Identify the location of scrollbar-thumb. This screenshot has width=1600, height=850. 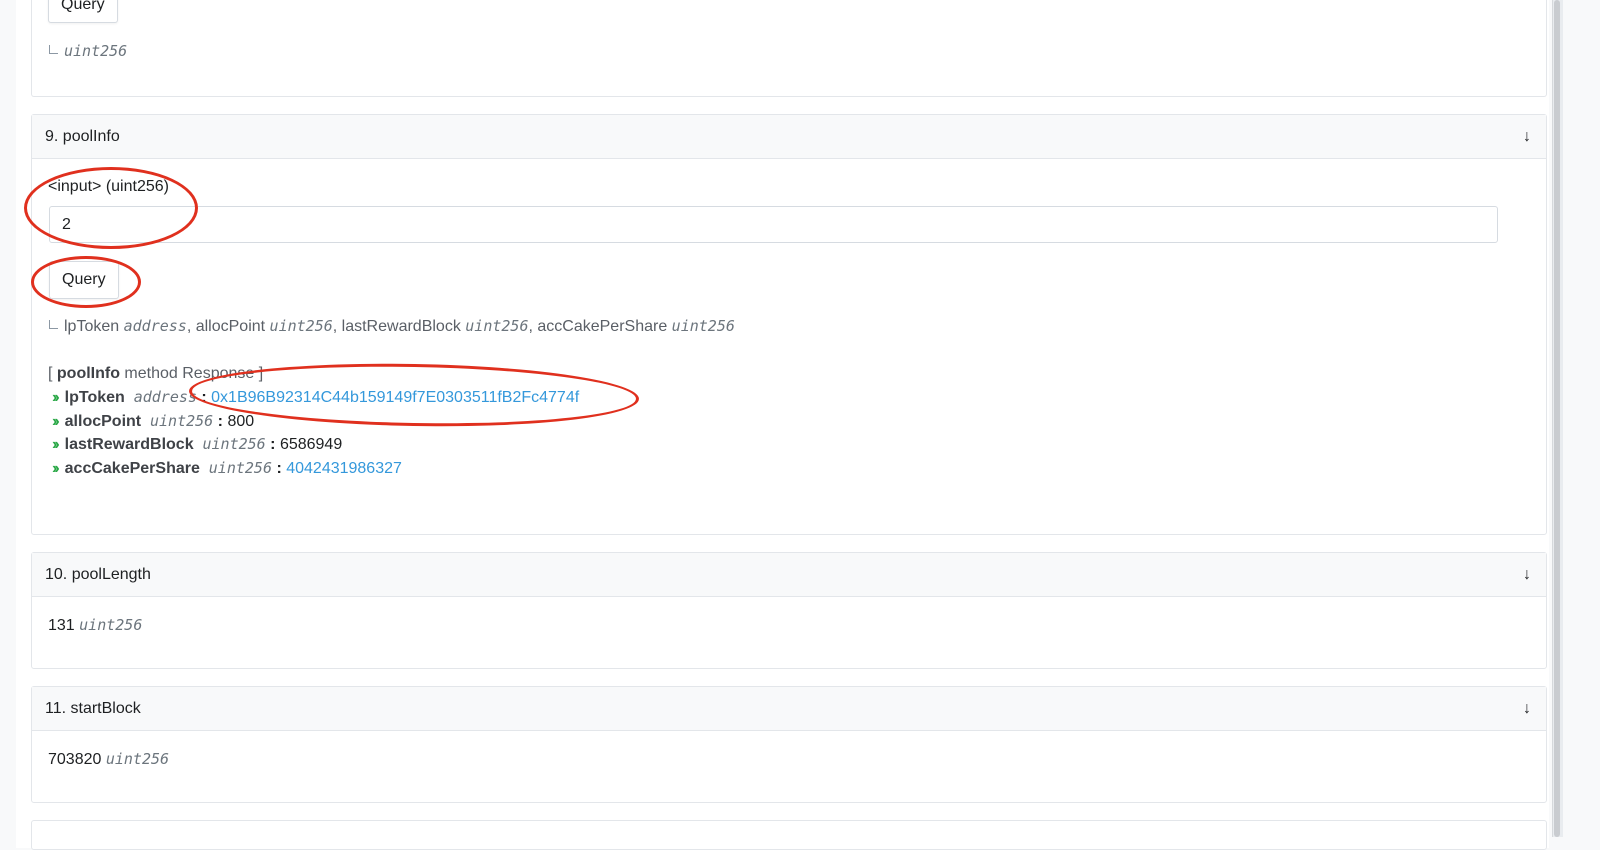
(1557, 418).